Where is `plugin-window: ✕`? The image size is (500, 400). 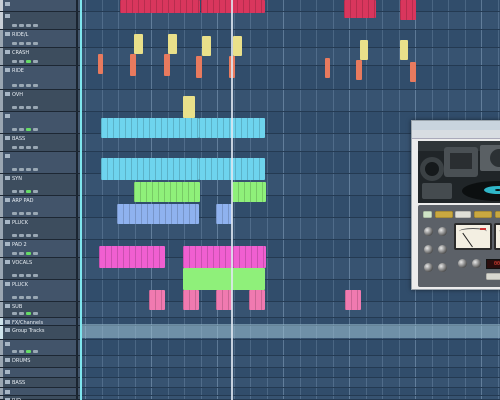
plugin-window: ✕ is located at coordinates (455, 205).